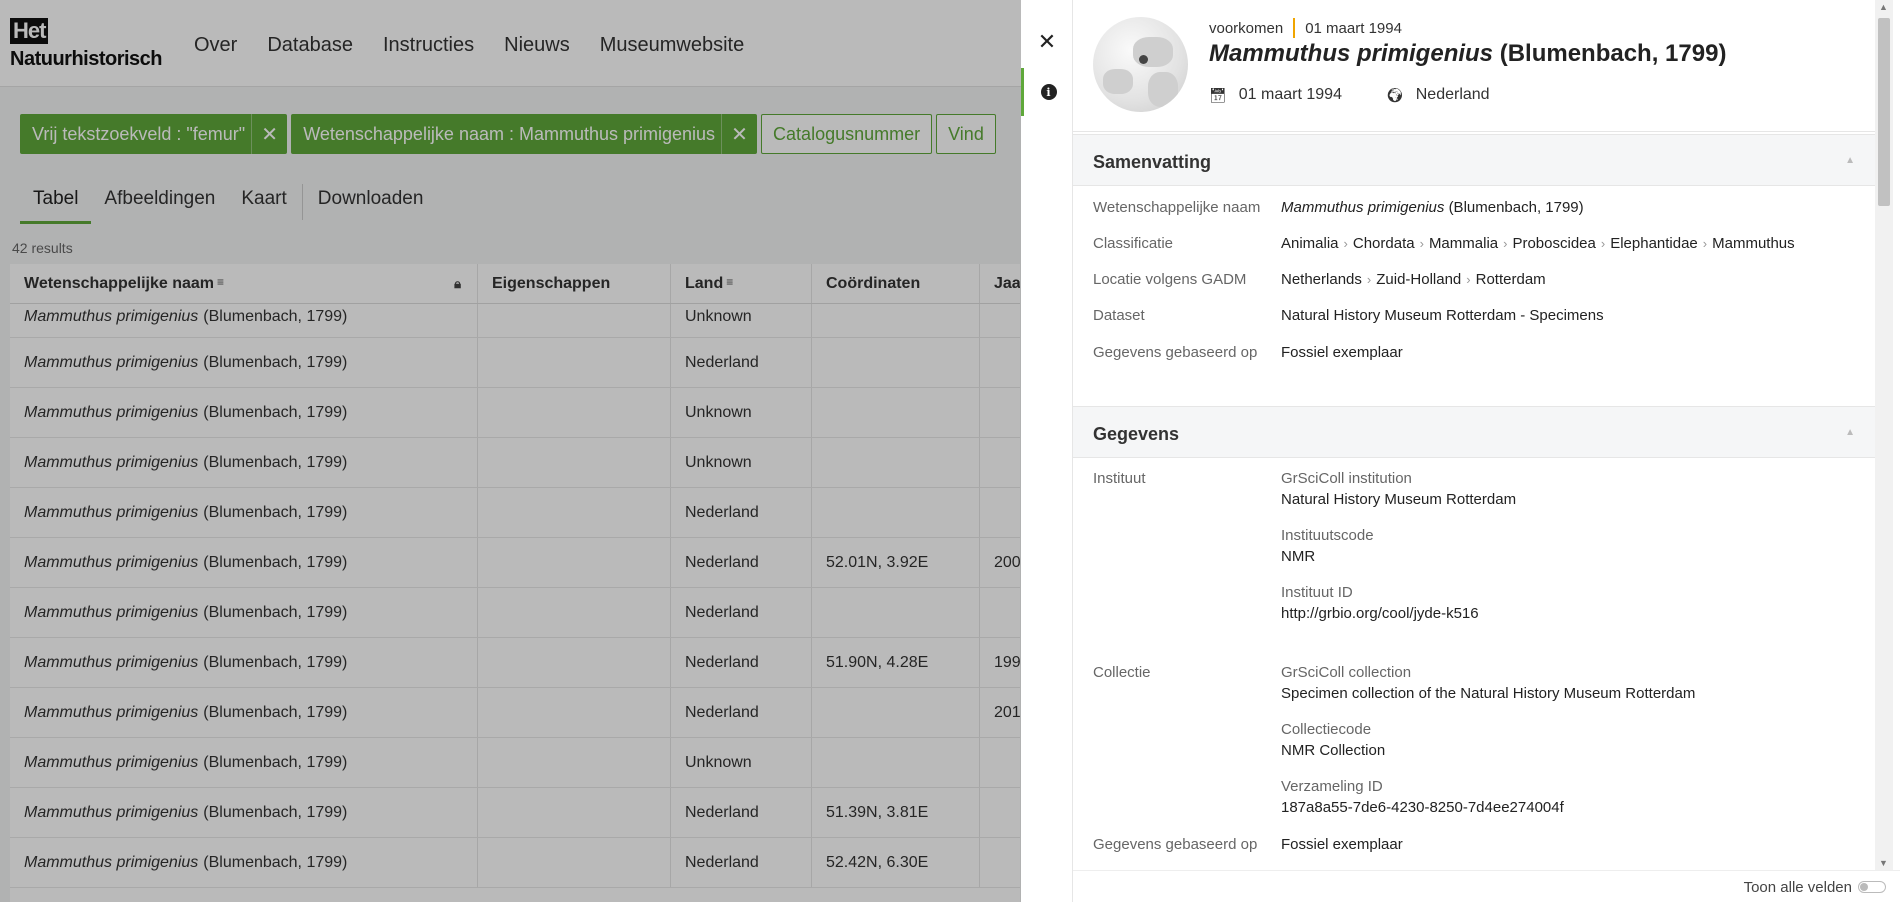 The width and height of the screenshot is (1900, 902). Describe the element at coordinates (1047, 42) in the screenshot. I see `close-icon: ✕` at that location.